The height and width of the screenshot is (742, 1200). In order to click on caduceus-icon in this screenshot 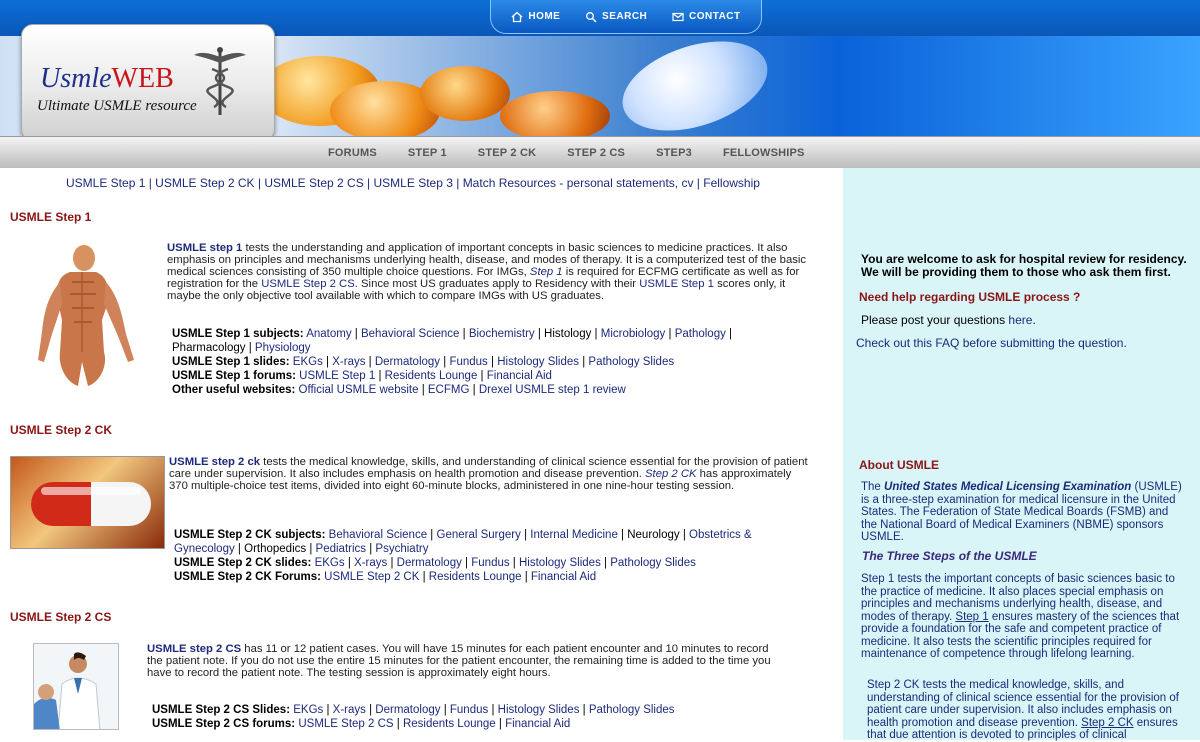, I will do `click(220, 81)`.